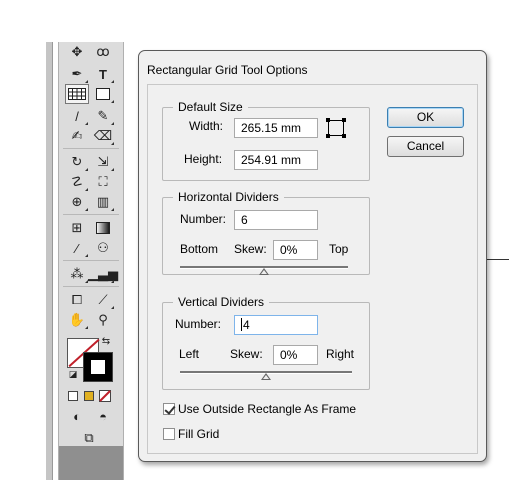 The width and height of the screenshot is (509, 480). Describe the element at coordinates (250, 249) in the screenshot. I see `horizontal-skew-label: Skew:` at that location.